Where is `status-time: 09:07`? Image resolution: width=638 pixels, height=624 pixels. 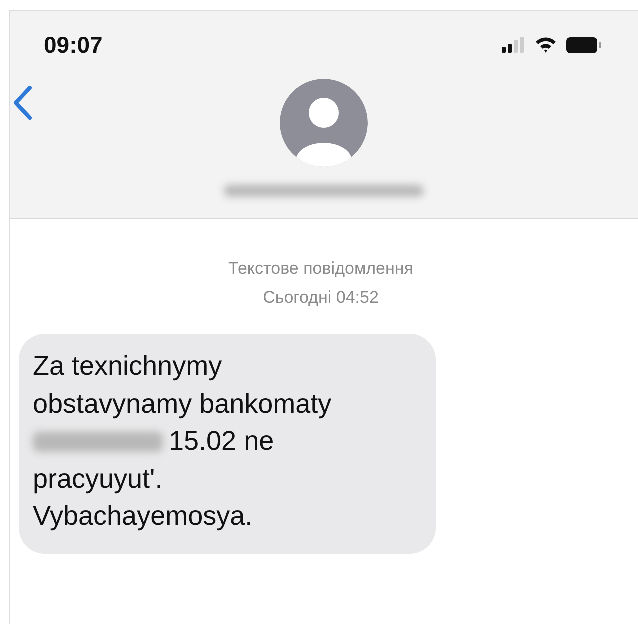 status-time: 09:07 is located at coordinates (73, 45).